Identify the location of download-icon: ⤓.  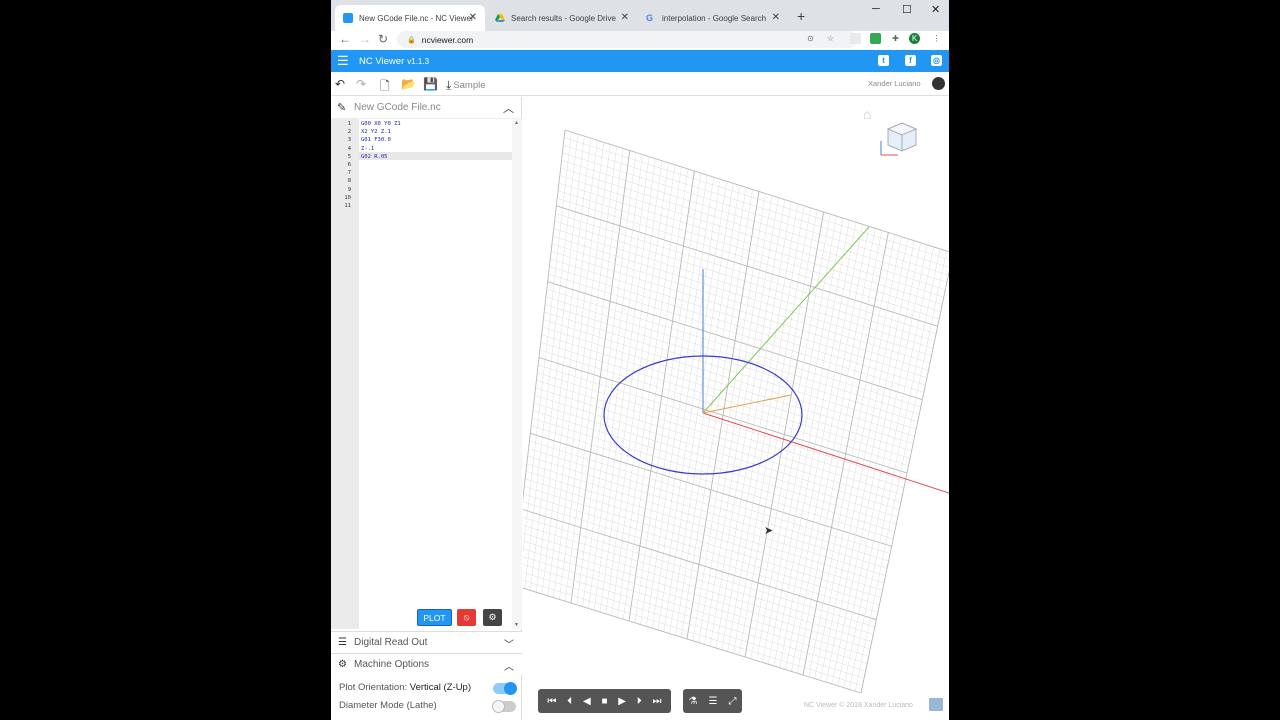
(449, 85).